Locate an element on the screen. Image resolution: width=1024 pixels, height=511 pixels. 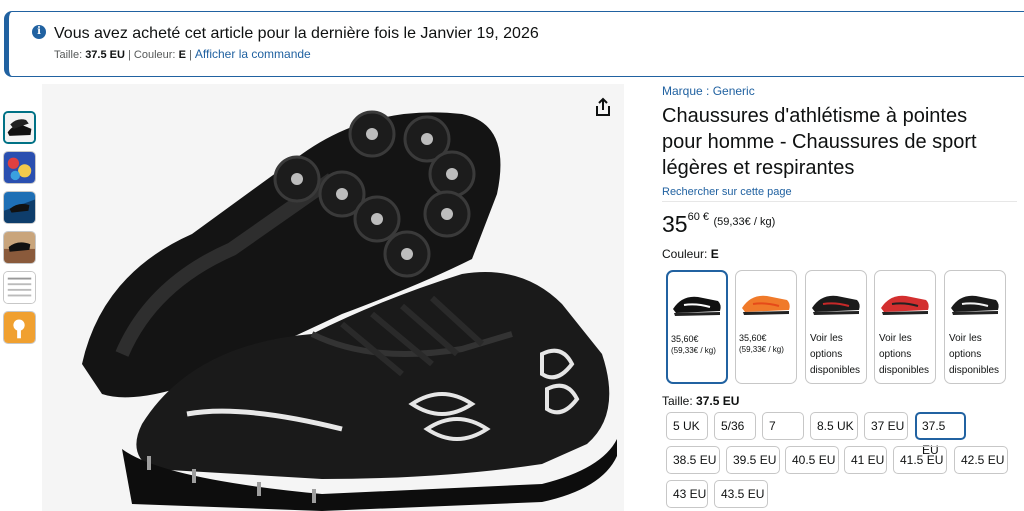
purchase-size-prefix: Taille: is located at coordinates (70, 55).